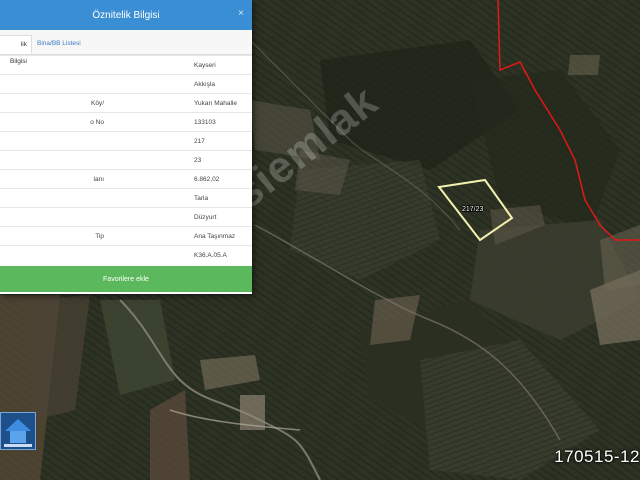 The image size is (640, 480). I want to click on tab-building-list: Bina/BB Listesi, so click(59, 44).